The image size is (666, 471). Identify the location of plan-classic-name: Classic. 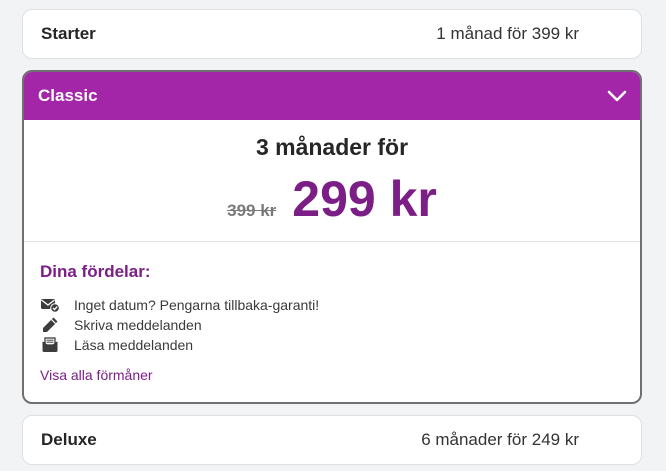
(68, 95).